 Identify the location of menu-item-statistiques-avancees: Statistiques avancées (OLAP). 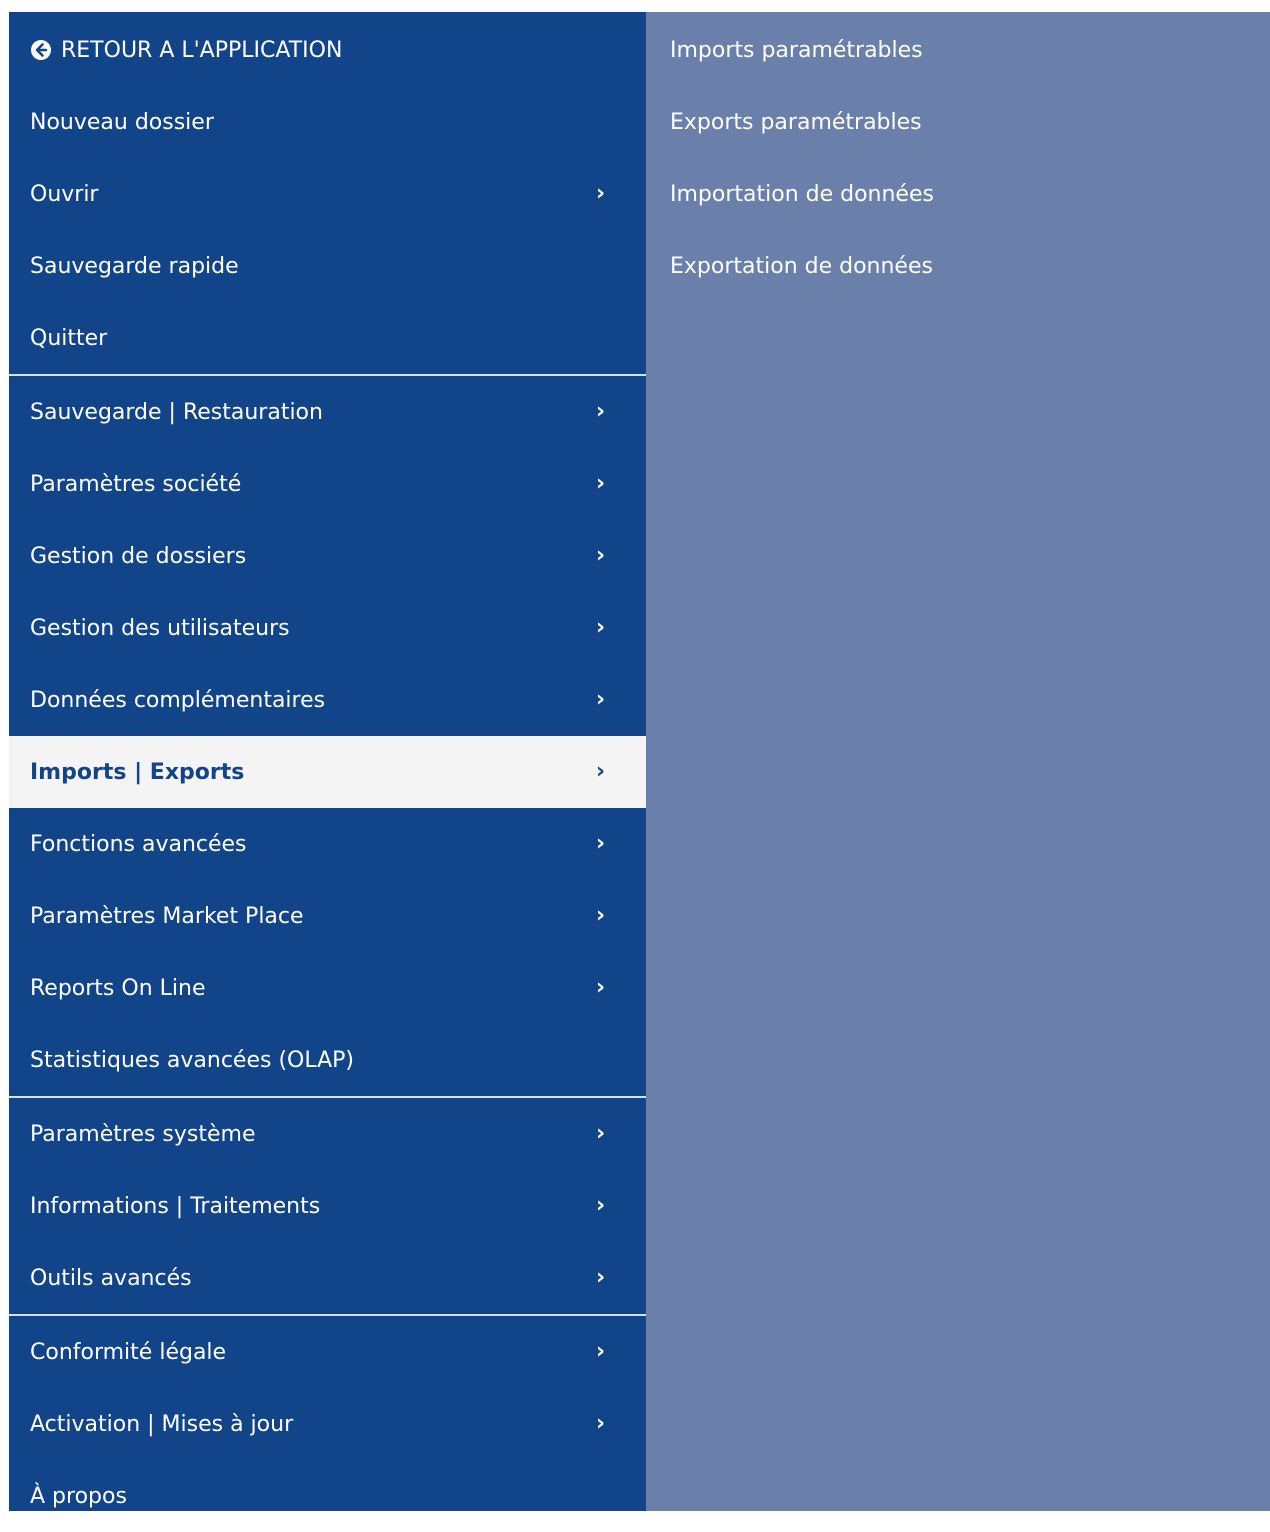
(327, 1060).